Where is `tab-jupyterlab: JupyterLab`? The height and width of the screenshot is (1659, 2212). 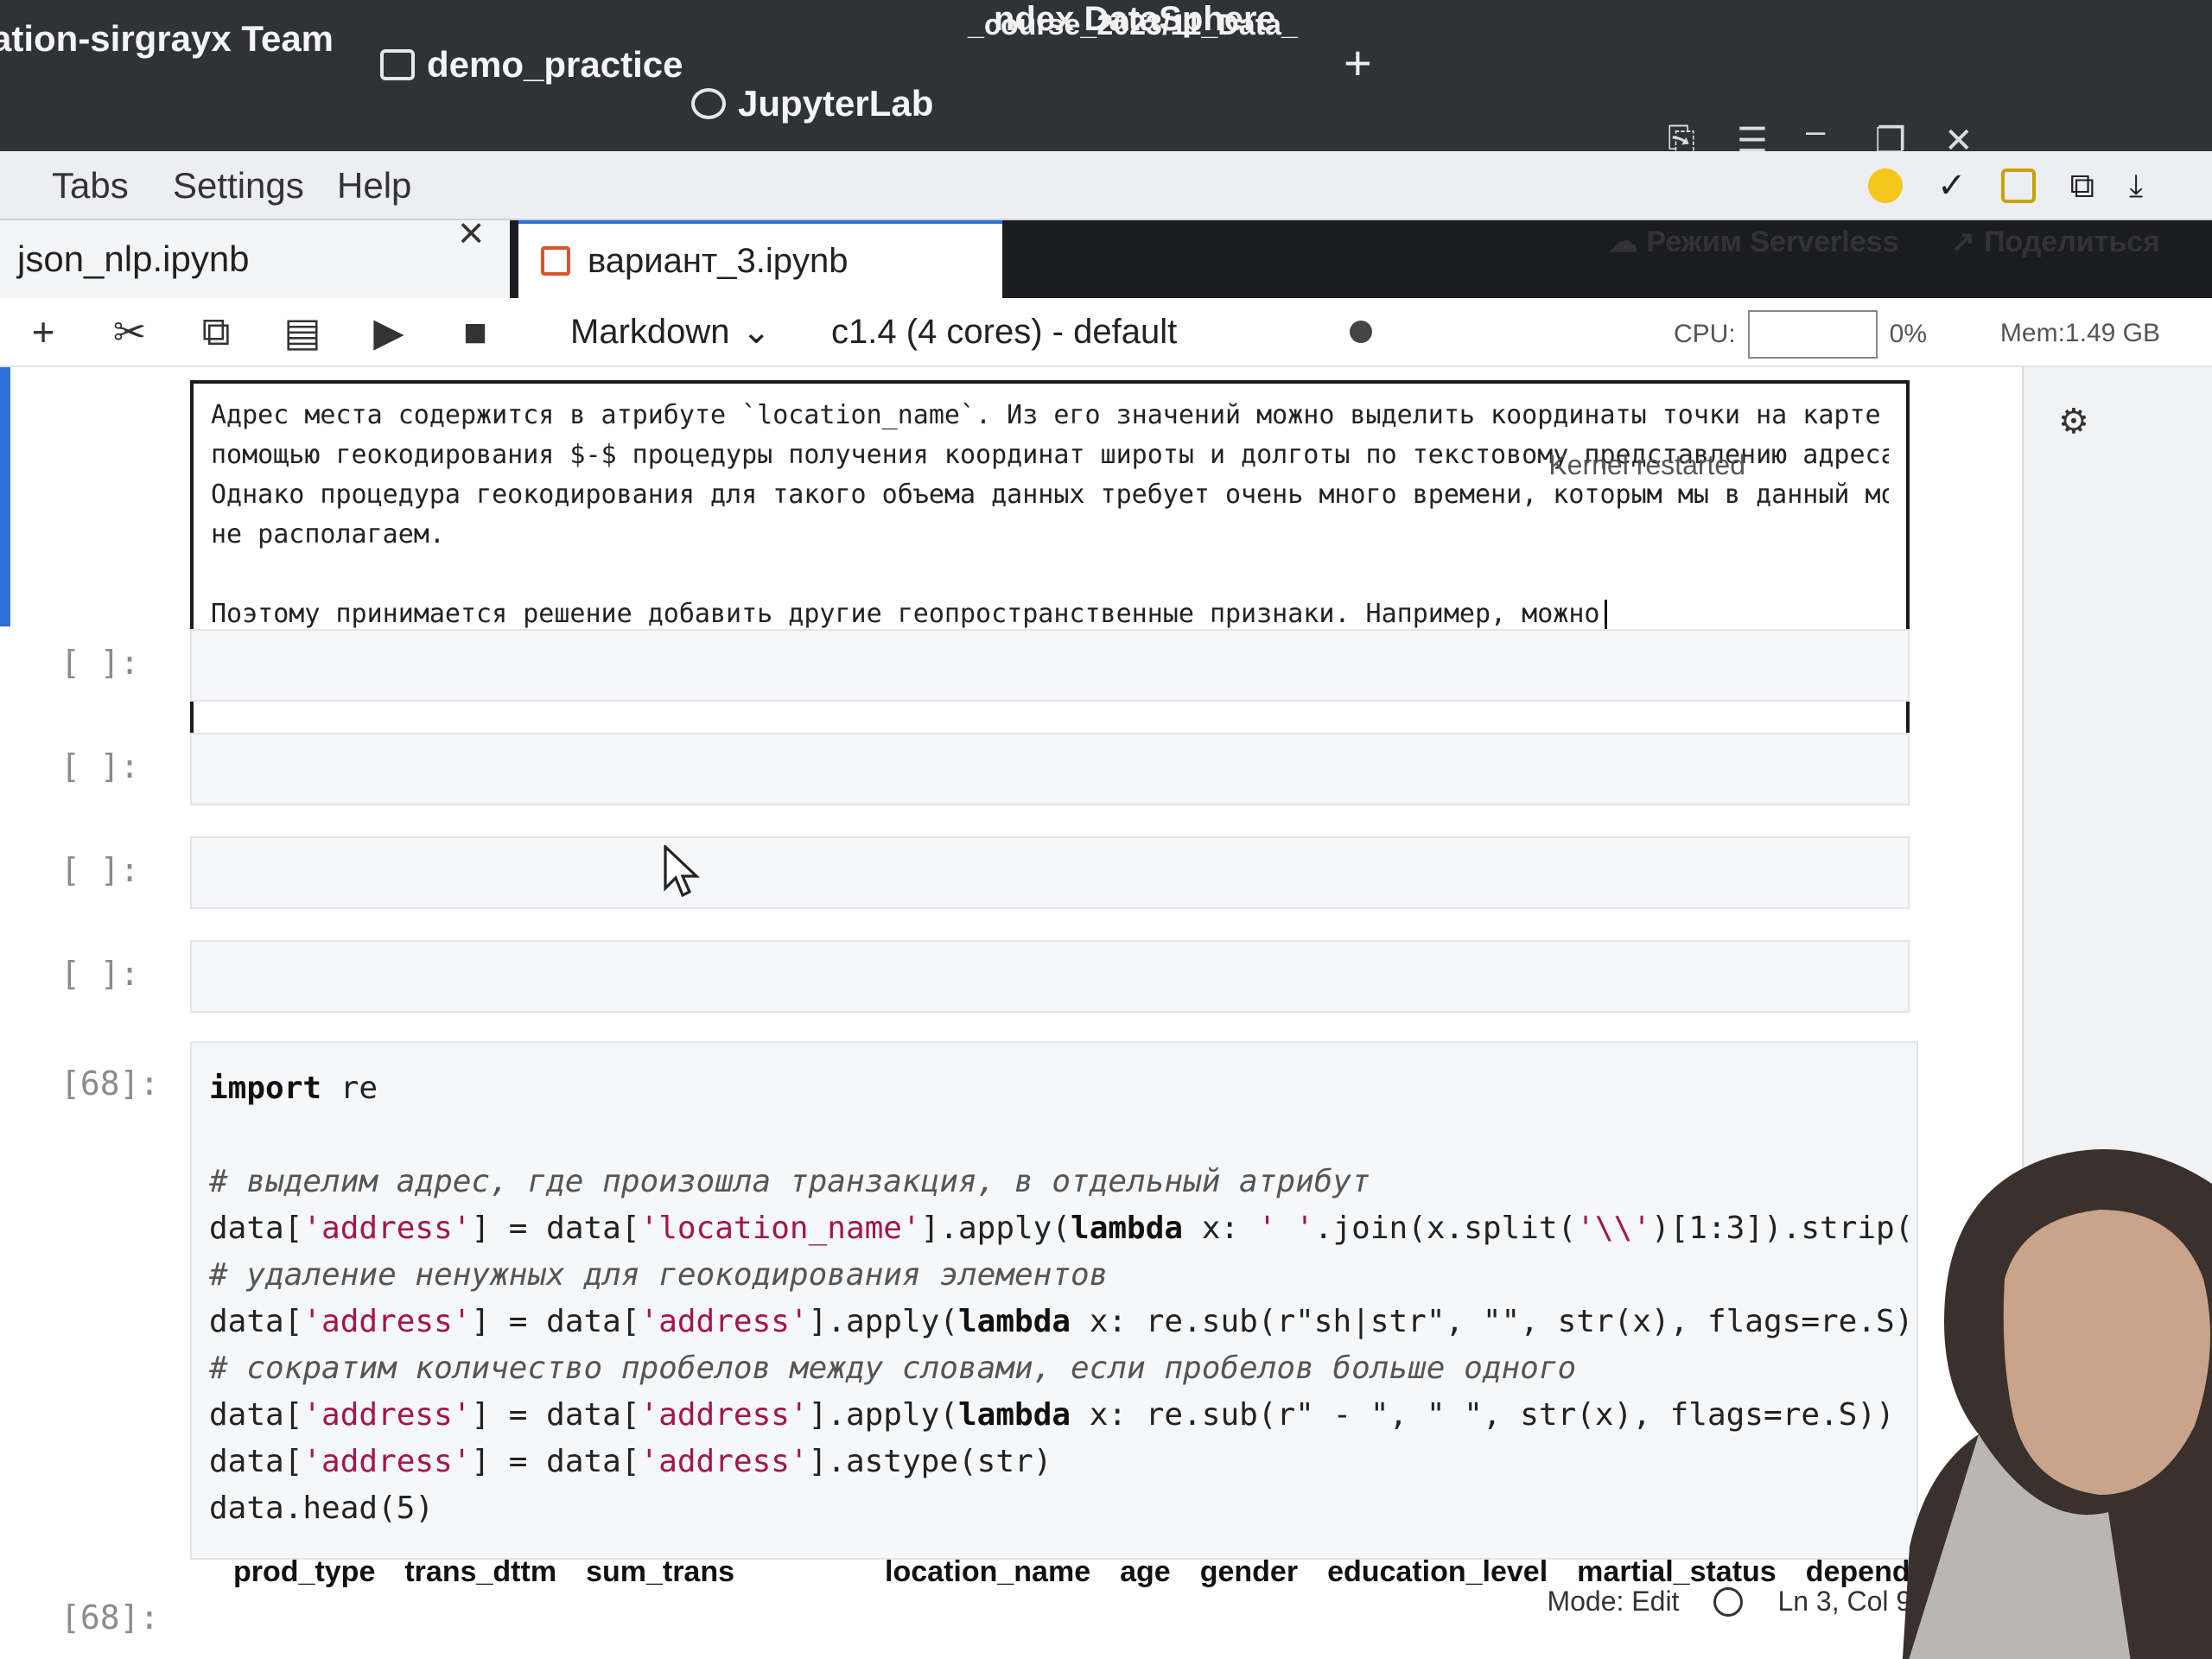 tab-jupyterlab: JupyterLab is located at coordinates (812, 103).